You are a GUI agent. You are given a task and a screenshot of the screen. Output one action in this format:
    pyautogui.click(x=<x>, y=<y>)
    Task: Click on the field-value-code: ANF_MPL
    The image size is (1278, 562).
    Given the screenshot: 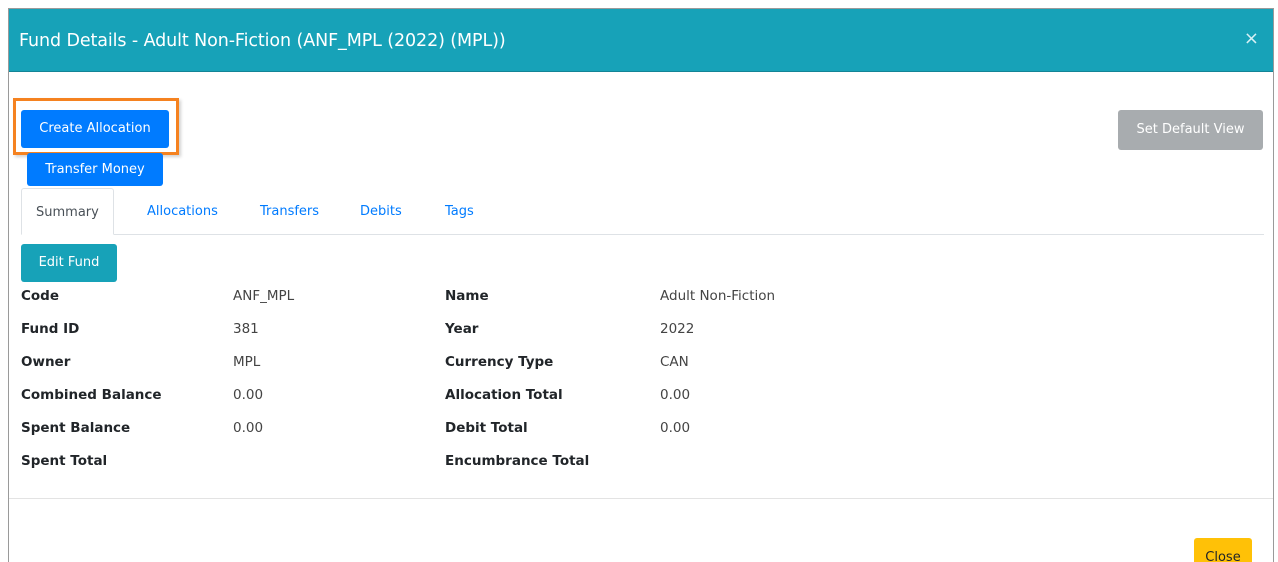 What is the action you would take?
    pyautogui.click(x=264, y=296)
    